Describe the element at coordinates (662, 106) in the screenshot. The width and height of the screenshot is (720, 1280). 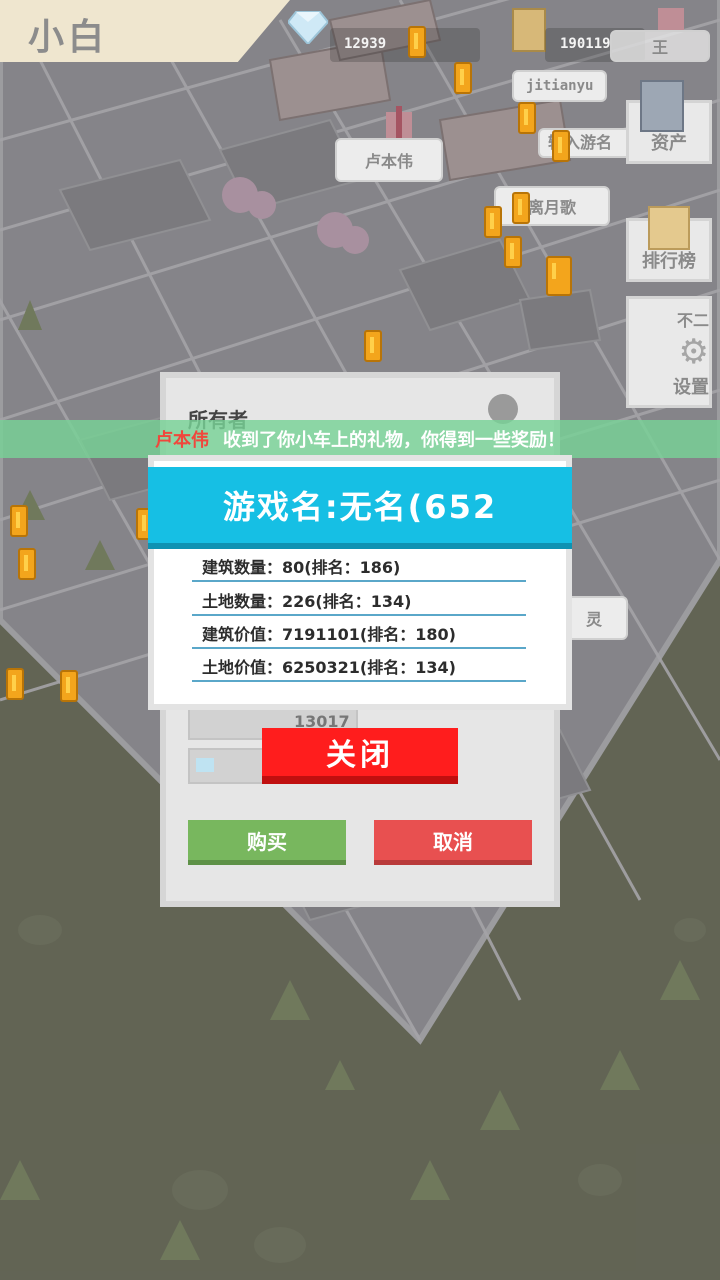
I see `building-icon` at that location.